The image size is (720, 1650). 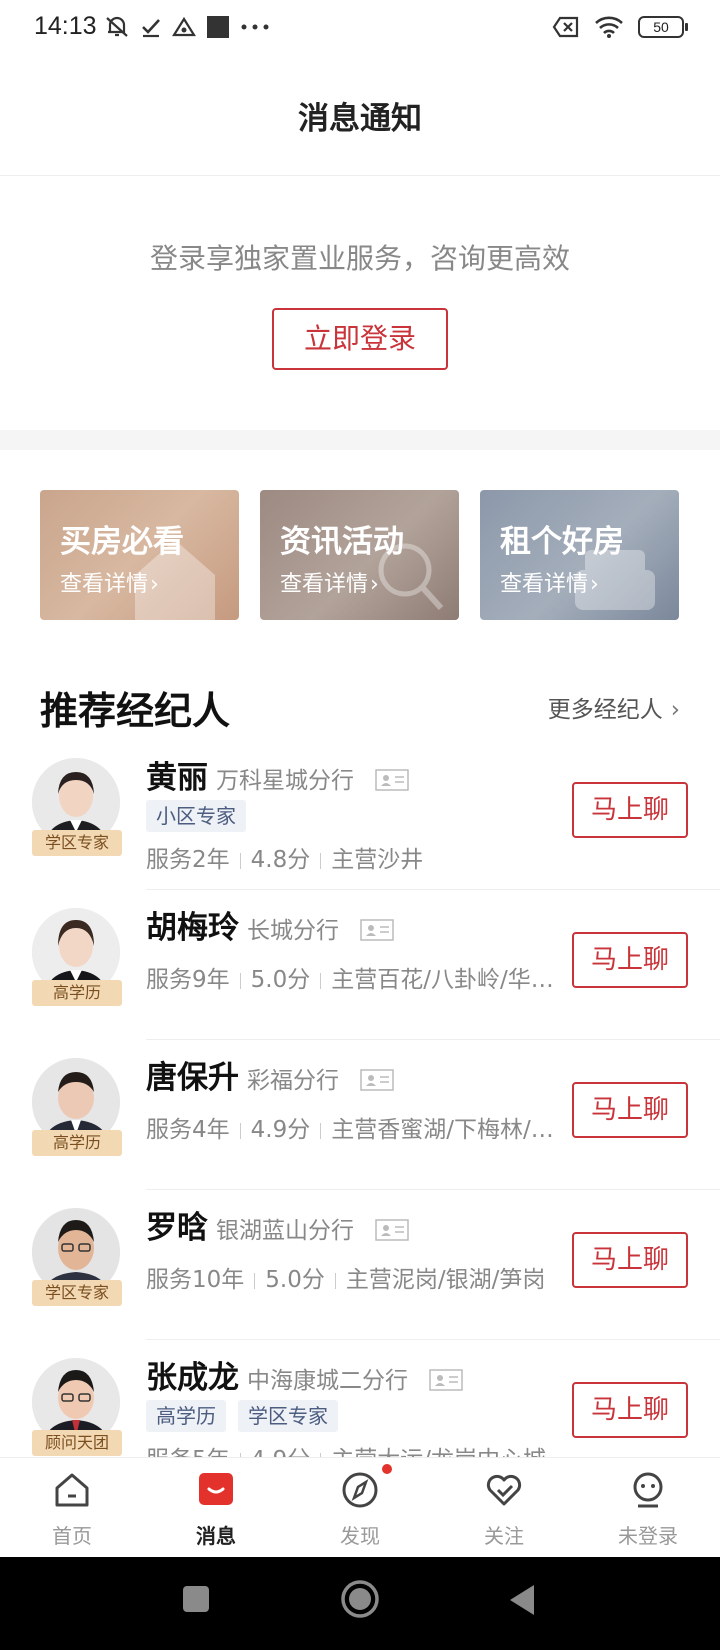 I want to click on service-years: 服务5年, so click(x=188, y=1452).